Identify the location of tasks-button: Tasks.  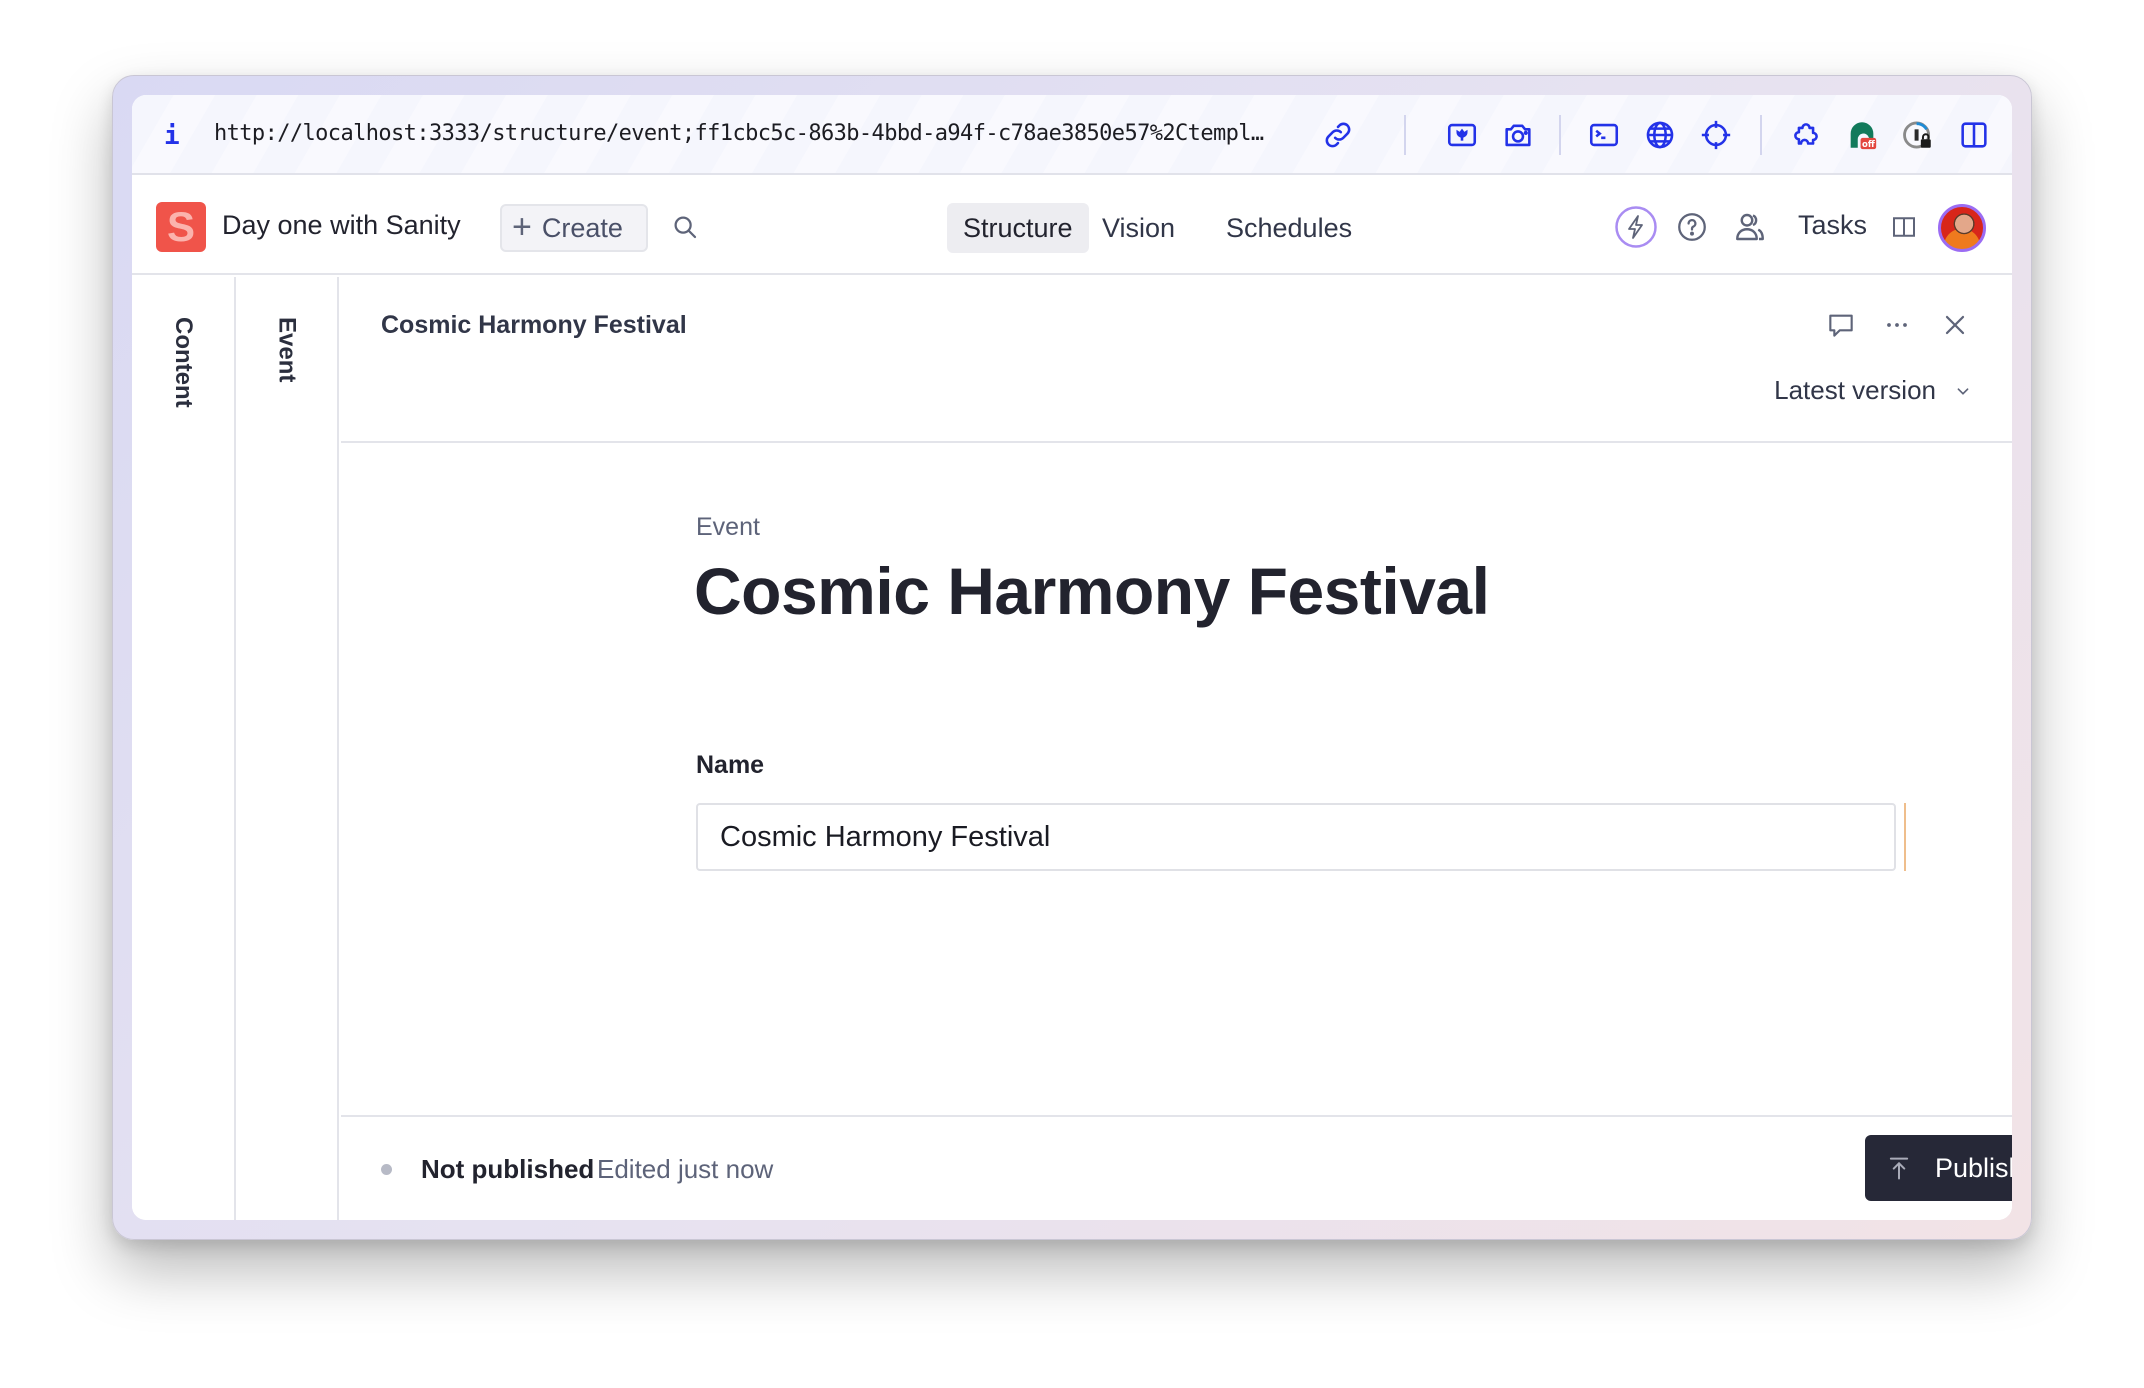
(1832, 225).